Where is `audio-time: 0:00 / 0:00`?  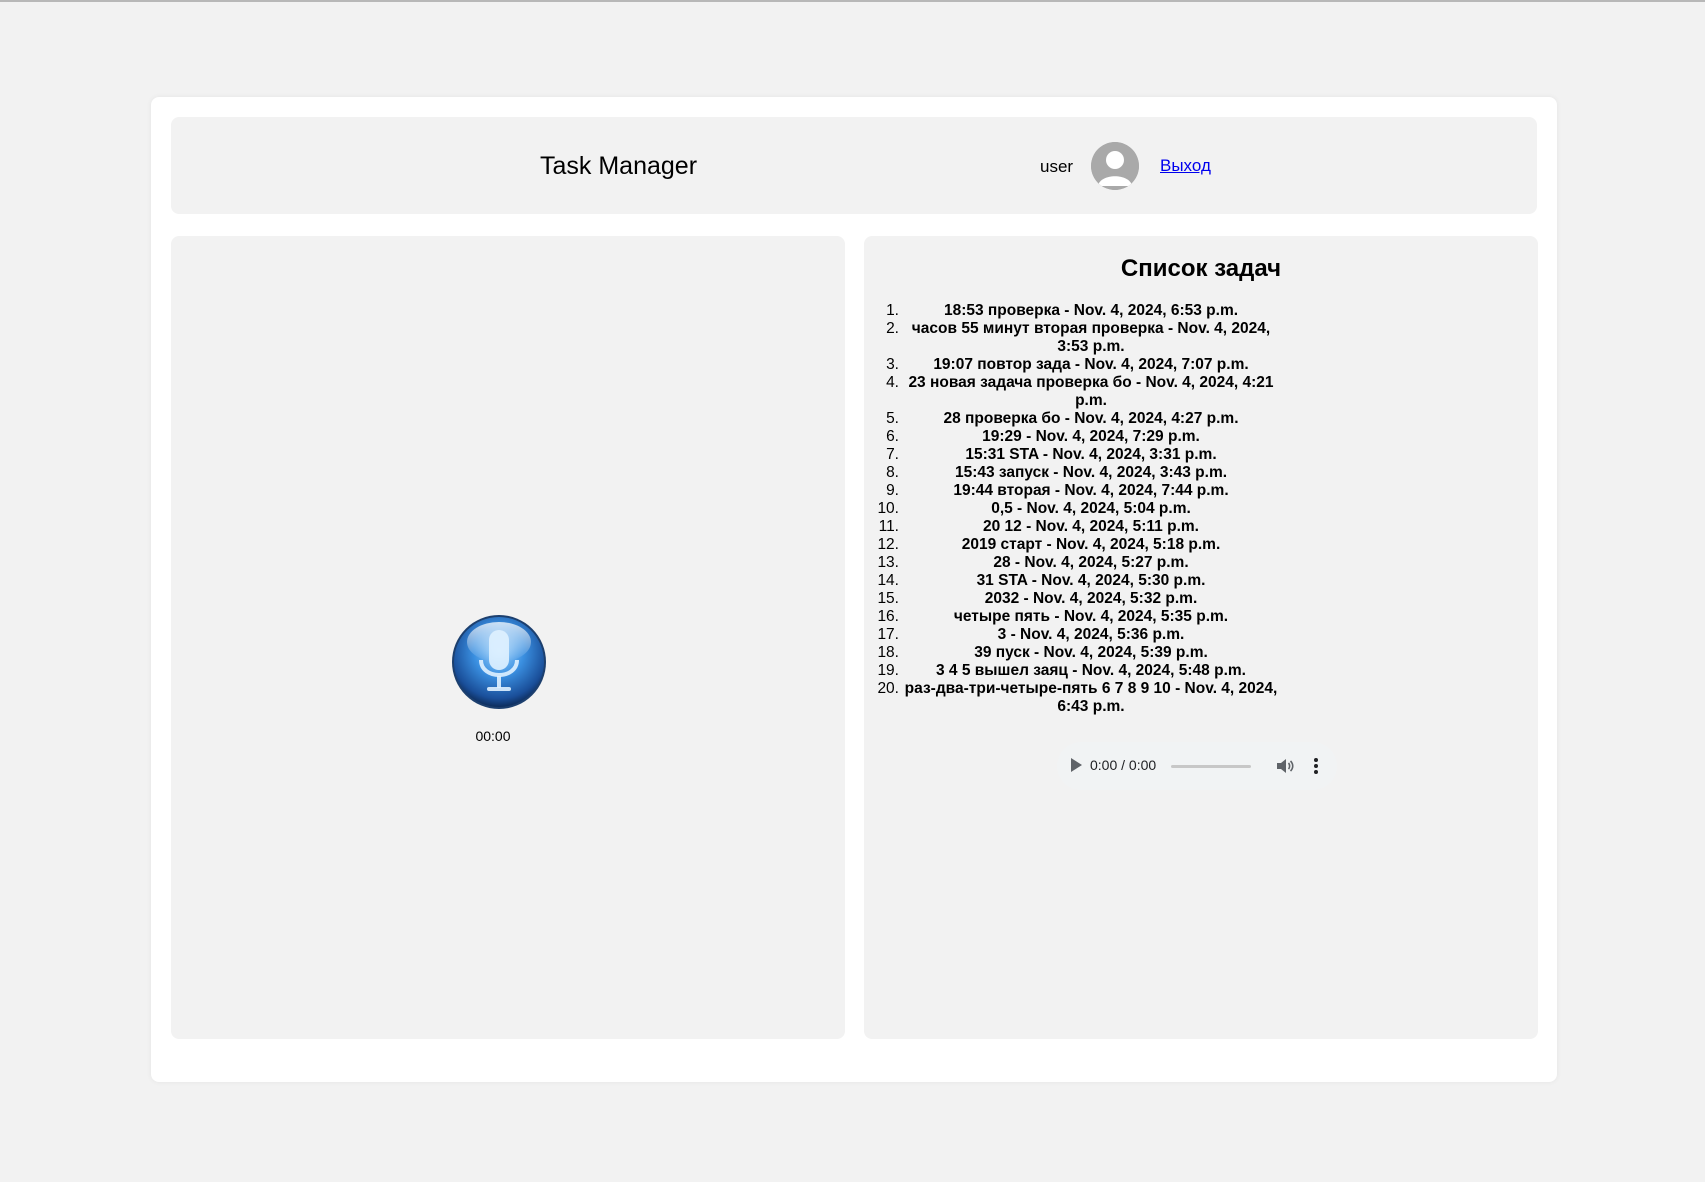
audio-time: 0:00 / 0:00 is located at coordinates (1123, 765).